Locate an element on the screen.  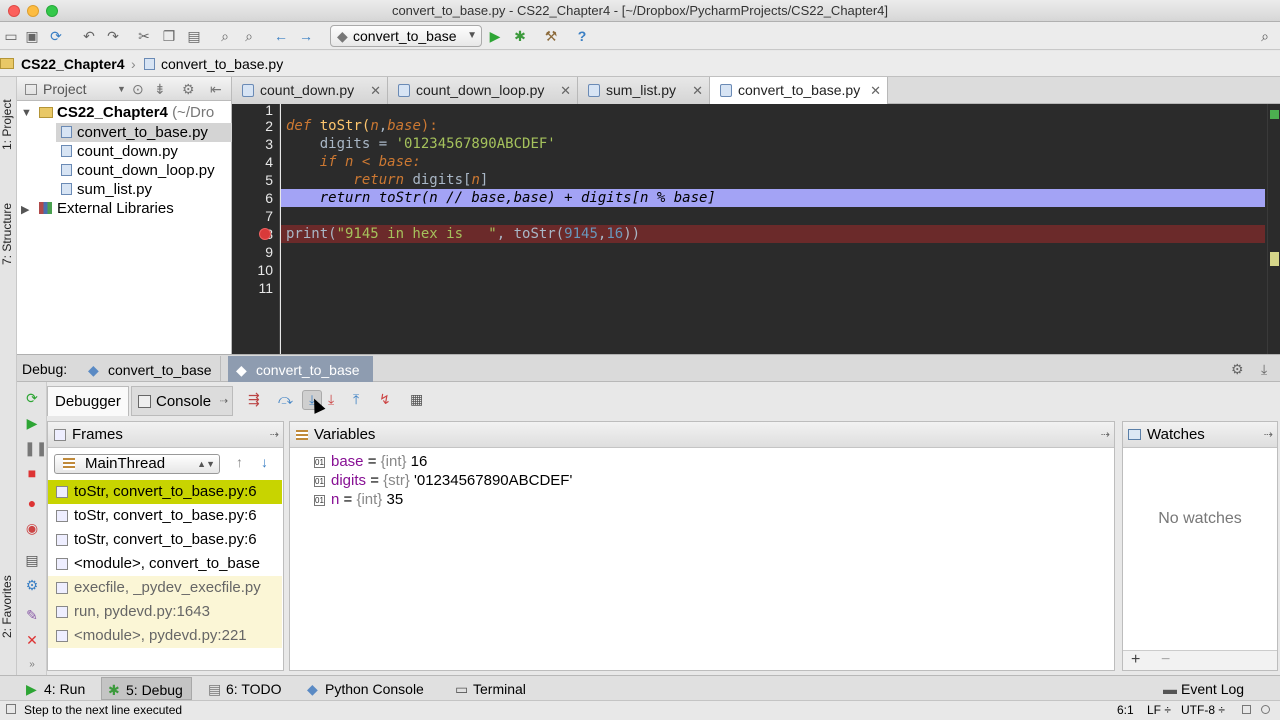
todo-tool-button: ▤ 6: TODO is located at coordinates (246, 688).